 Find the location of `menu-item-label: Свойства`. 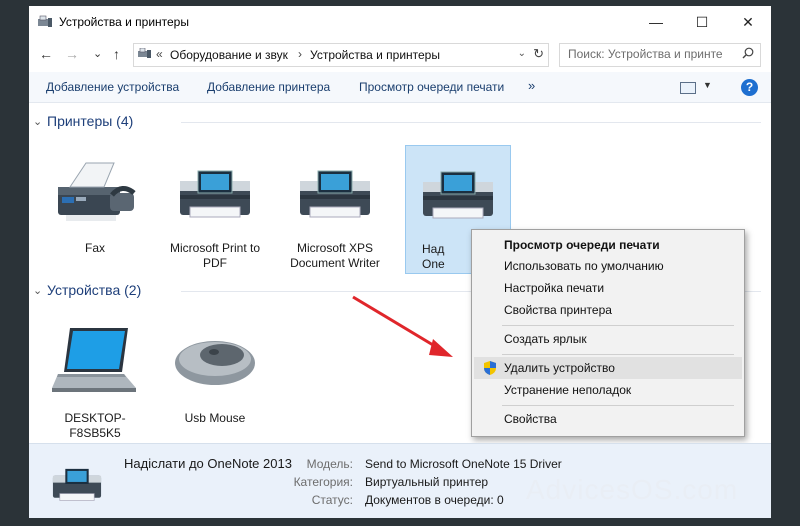

menu-item-label: Свойства is located at coordinates (530, 419).